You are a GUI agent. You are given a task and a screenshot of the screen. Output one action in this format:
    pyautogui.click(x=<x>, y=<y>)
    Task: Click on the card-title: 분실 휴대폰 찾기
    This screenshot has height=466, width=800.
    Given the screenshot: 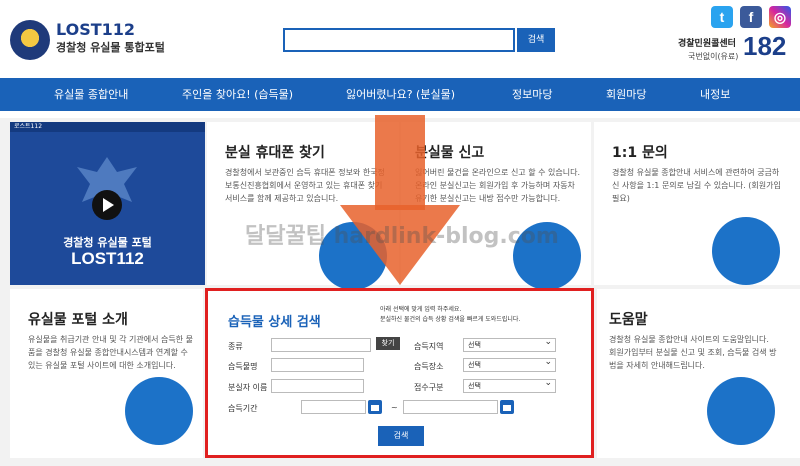 What is the action you would take?
    pyautogui.click(x=275, y=153)
    